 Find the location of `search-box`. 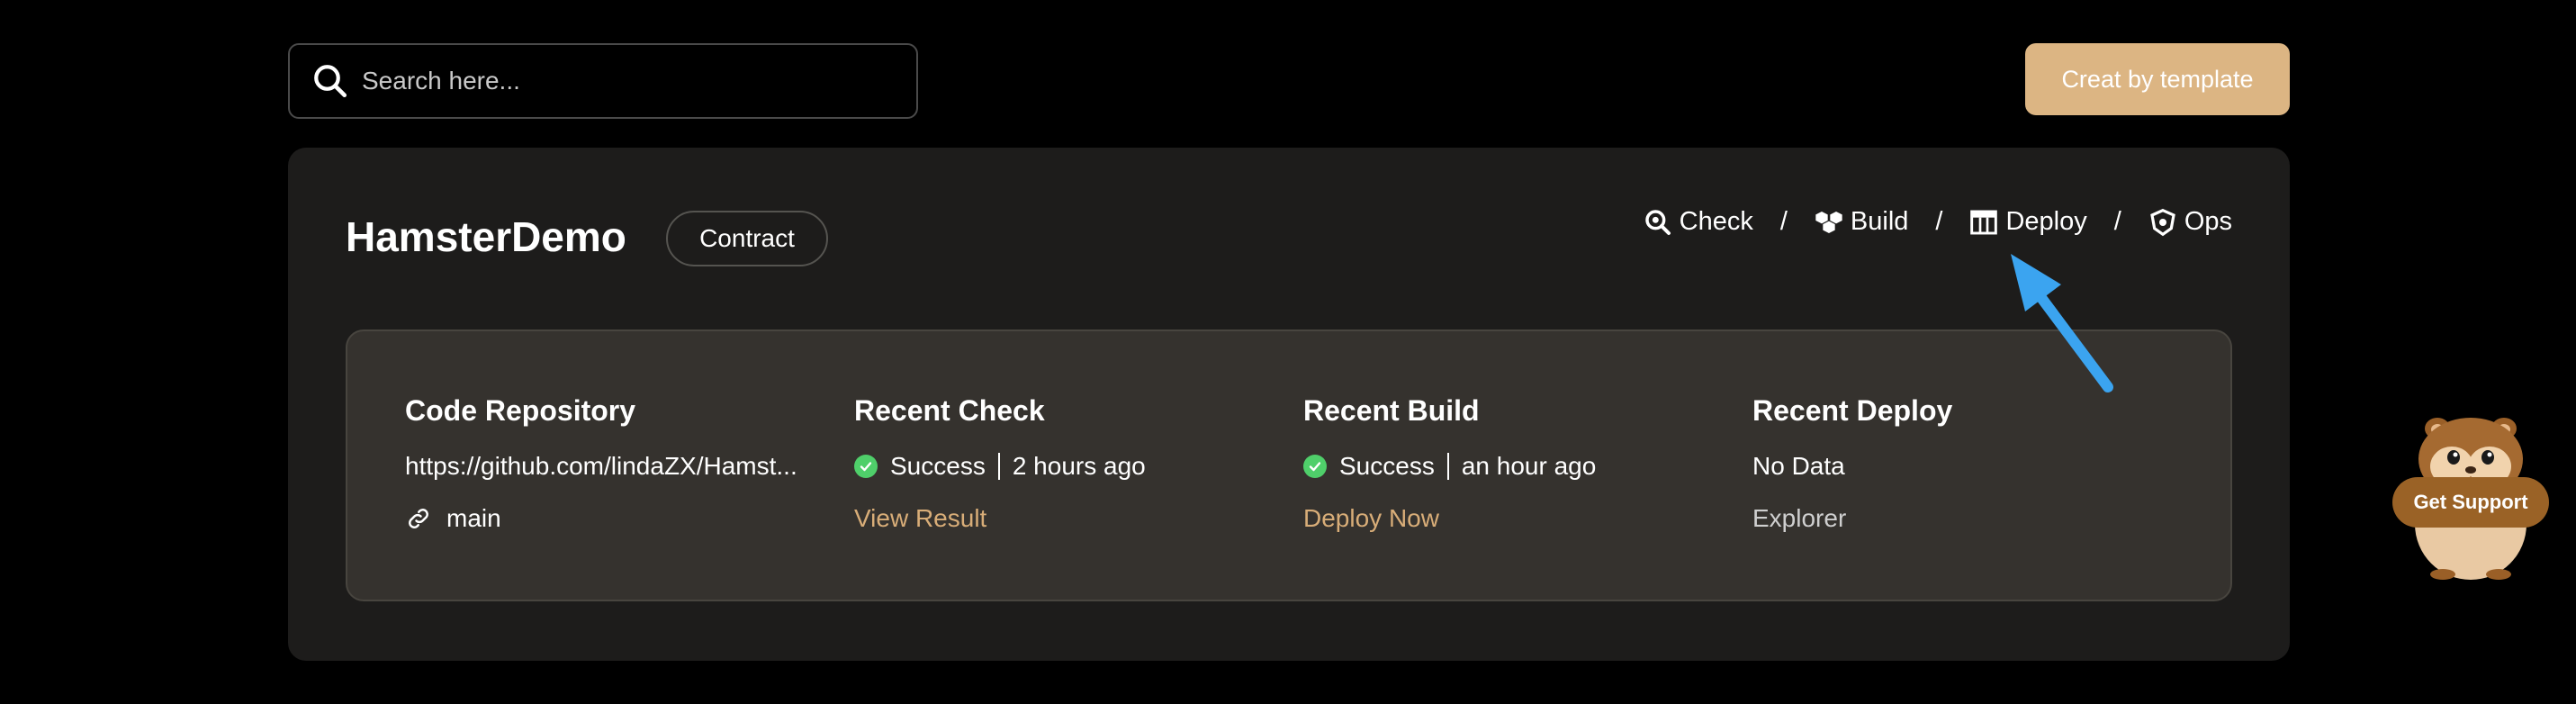

search-box is located at coordinates (603, 81).